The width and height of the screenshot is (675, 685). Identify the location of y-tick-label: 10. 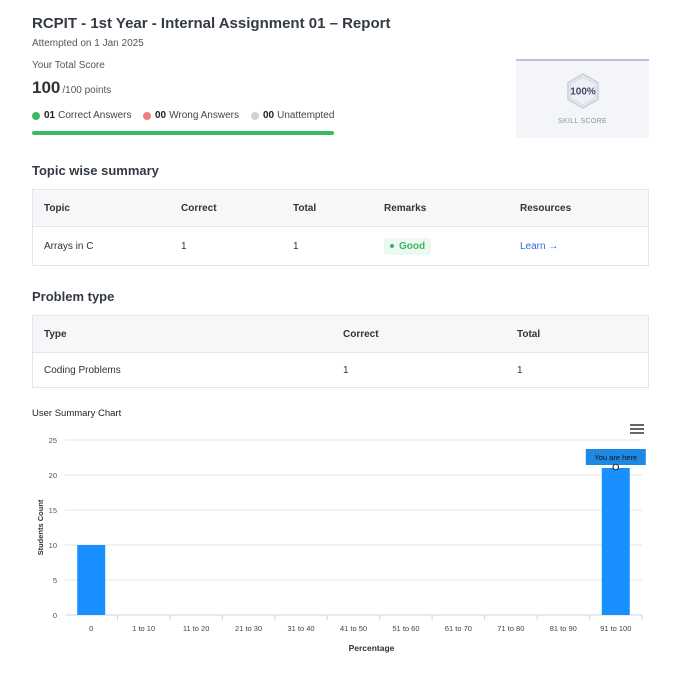
(53, 545).